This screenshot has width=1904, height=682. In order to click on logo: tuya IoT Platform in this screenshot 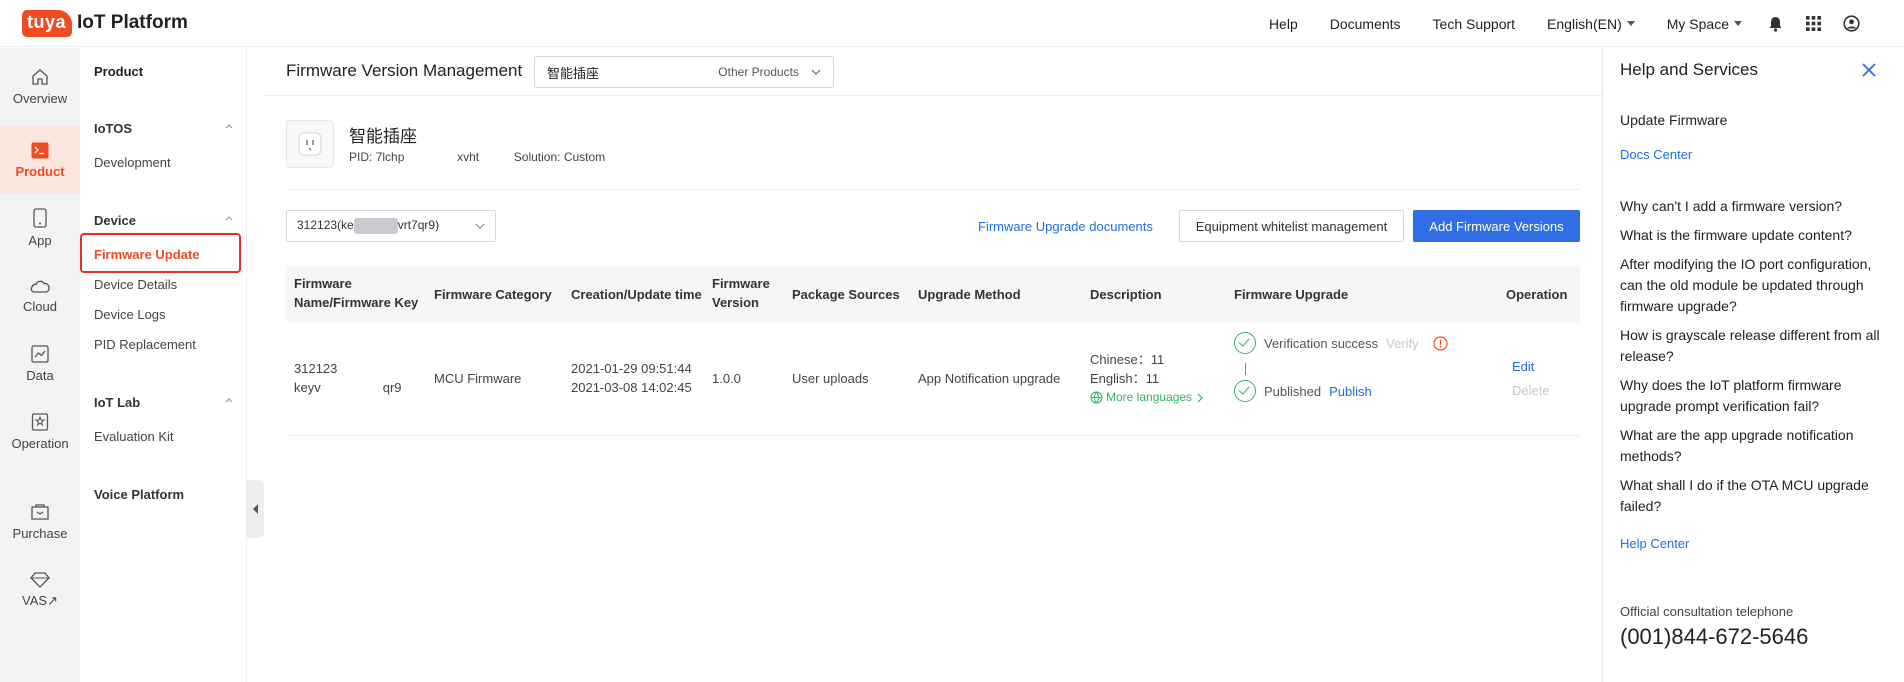, I will do `click(105, 23)`.